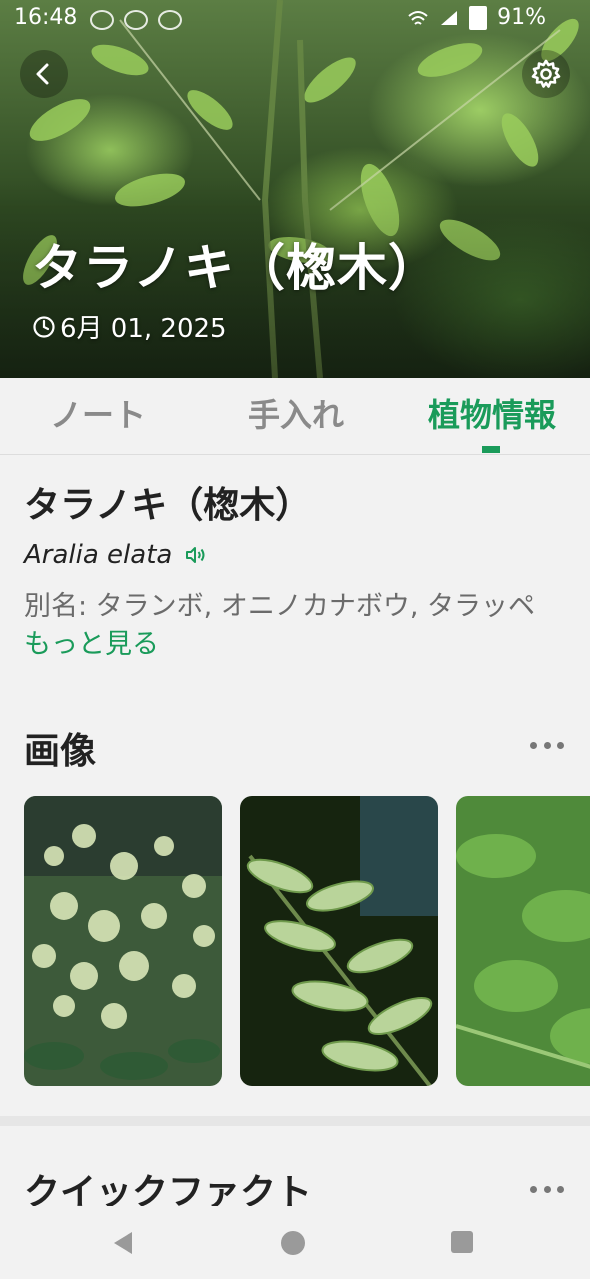 The image size is (590, 1279). I want to click on nav-recents-icon, so click(462, 1242).